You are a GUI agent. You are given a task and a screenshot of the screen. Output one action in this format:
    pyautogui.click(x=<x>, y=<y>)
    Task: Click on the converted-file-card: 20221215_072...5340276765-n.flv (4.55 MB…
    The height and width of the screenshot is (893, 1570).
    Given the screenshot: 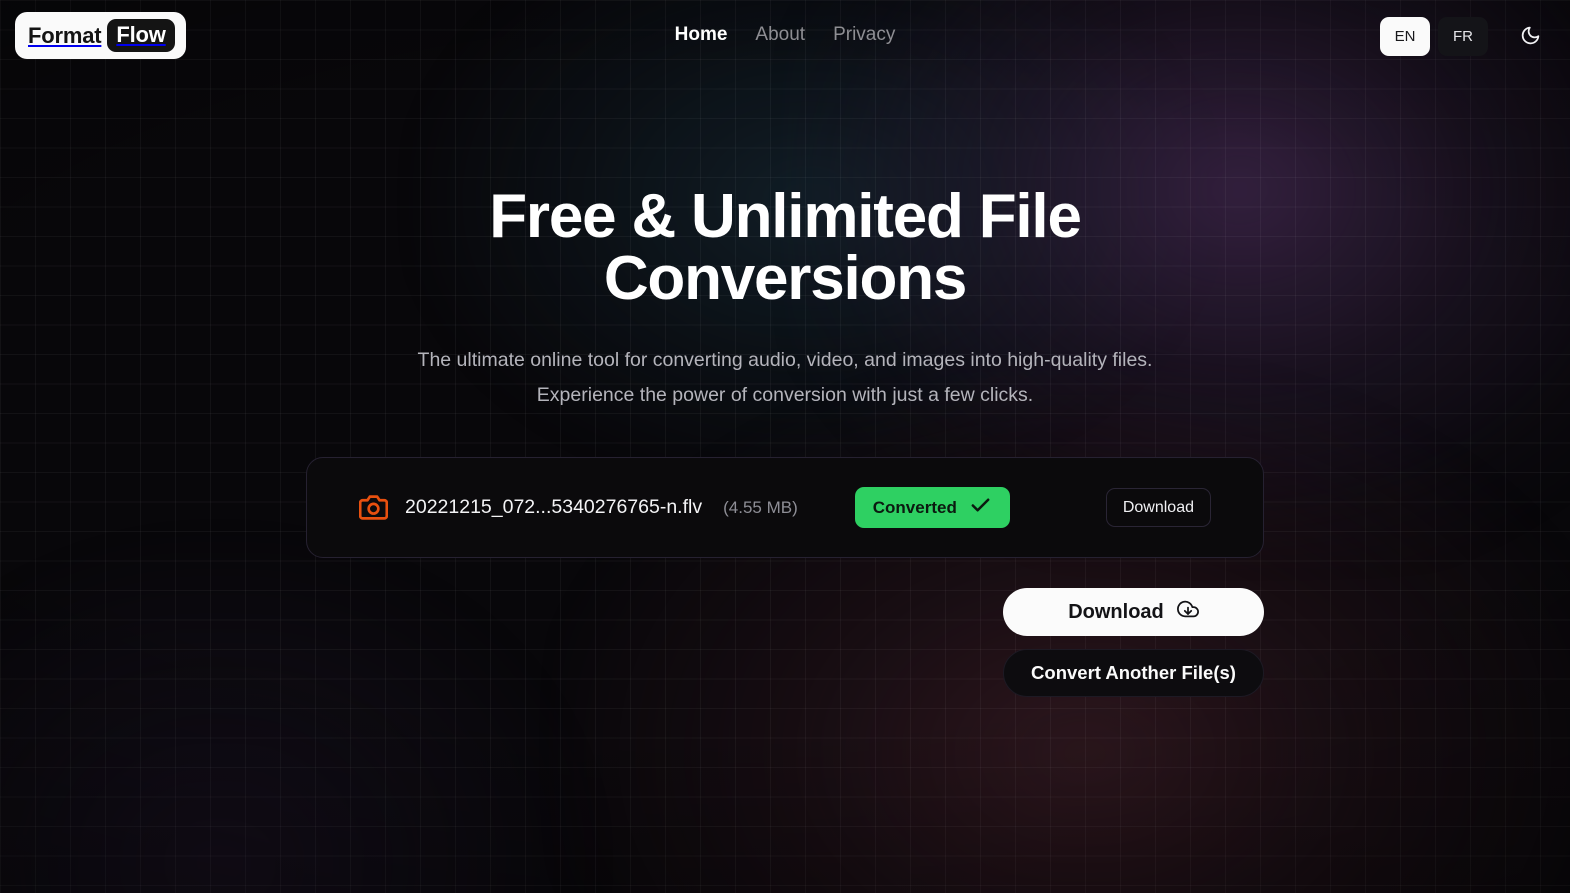 What is the action you would take?
    pyautogui.click(x=785, y=507)
    